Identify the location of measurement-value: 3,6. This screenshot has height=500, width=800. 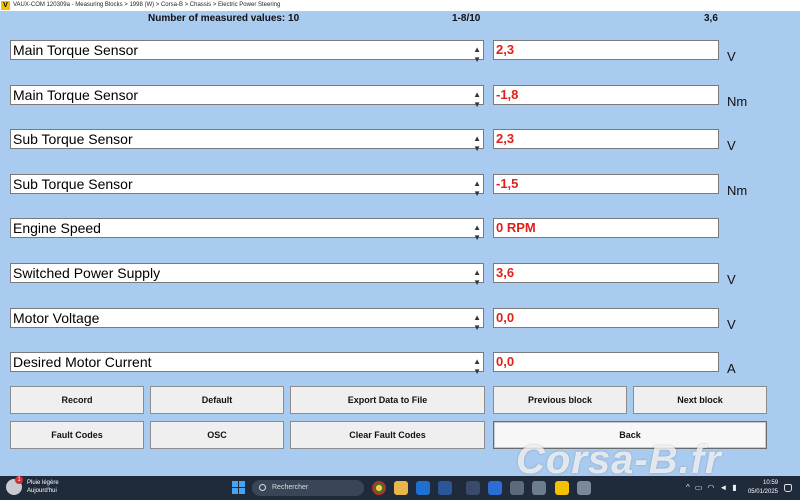
(606, 273).